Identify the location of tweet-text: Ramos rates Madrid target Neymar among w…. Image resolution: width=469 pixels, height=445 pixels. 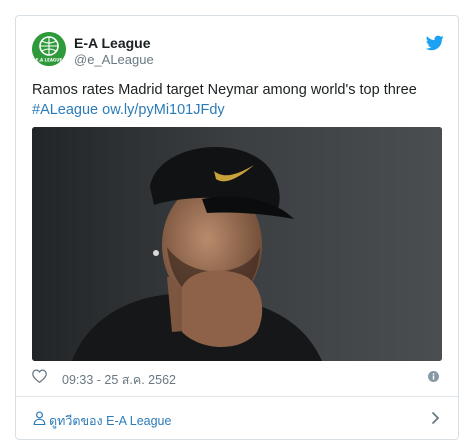
(237, 100).